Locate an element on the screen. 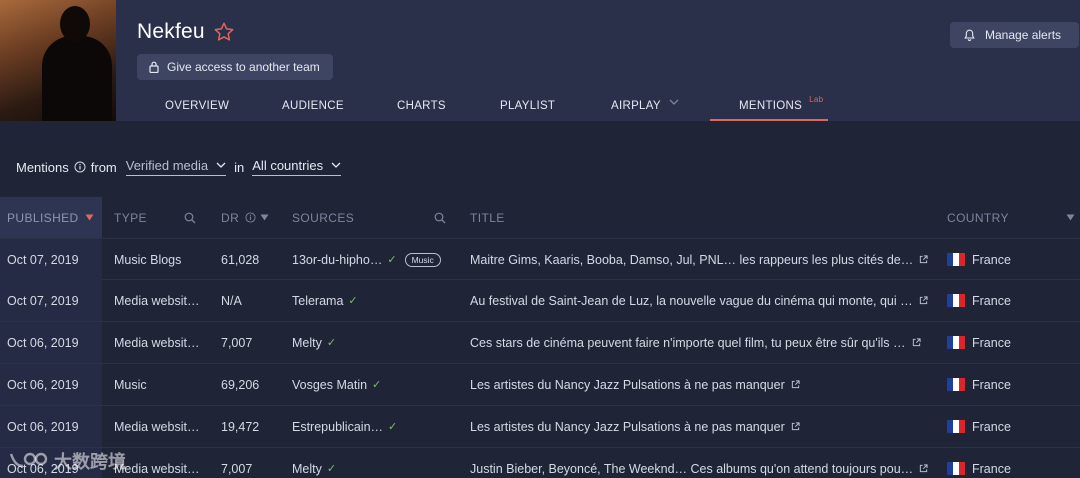 Image resolution: width=1080 pixels, height=478 pixels. manage-alerts-button: Manage alerts is located at coordinates (1014, 35).